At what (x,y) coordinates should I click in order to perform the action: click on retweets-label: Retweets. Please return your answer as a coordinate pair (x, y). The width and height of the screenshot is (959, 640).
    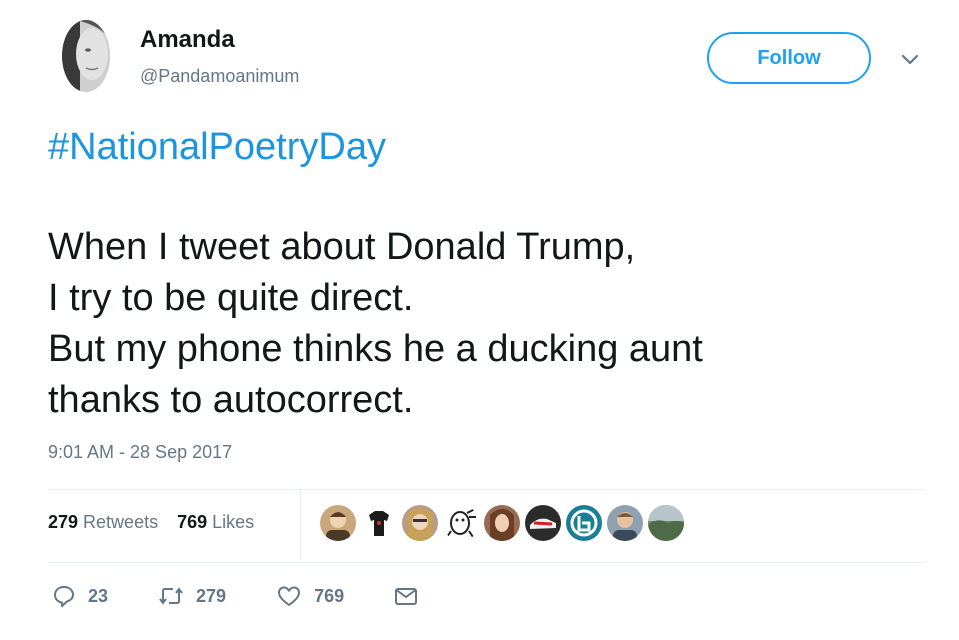
    Looking at the image, I should click on (121, 522).